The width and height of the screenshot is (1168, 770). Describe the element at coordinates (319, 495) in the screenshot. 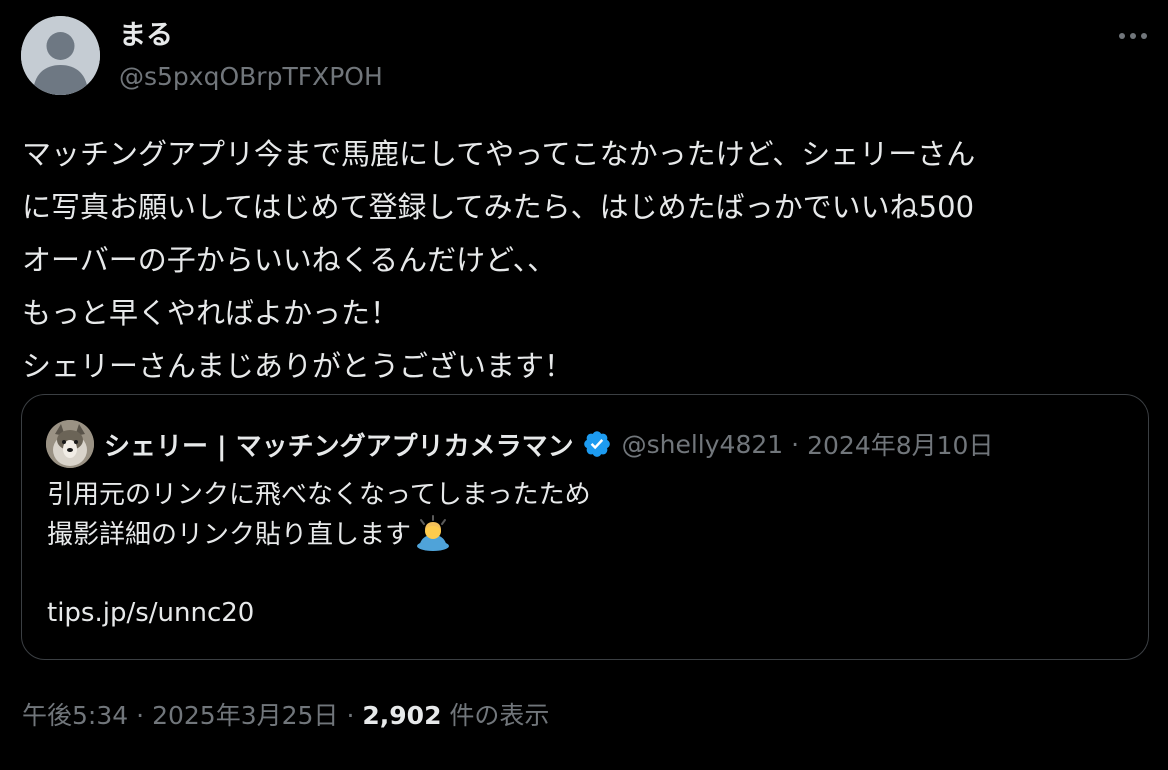

I see `quoted-text-line: 引用元のリンクに飛べなくなってしまったため` at that location.